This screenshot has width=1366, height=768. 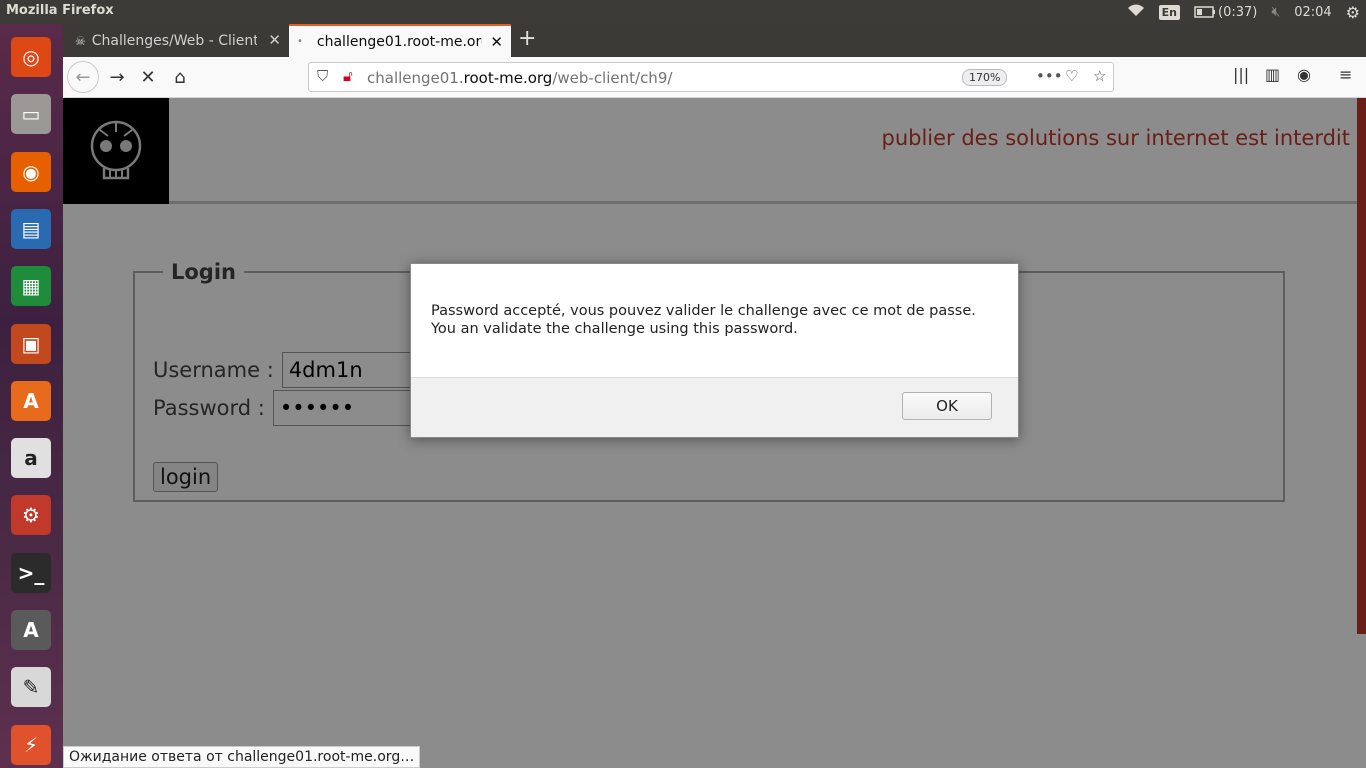 What do you see at coordinates (519, 78) in the screenshot?
I see `url-text: challenge01.root-me.org/web-client/ch9/` at bounding box center [519, 78].